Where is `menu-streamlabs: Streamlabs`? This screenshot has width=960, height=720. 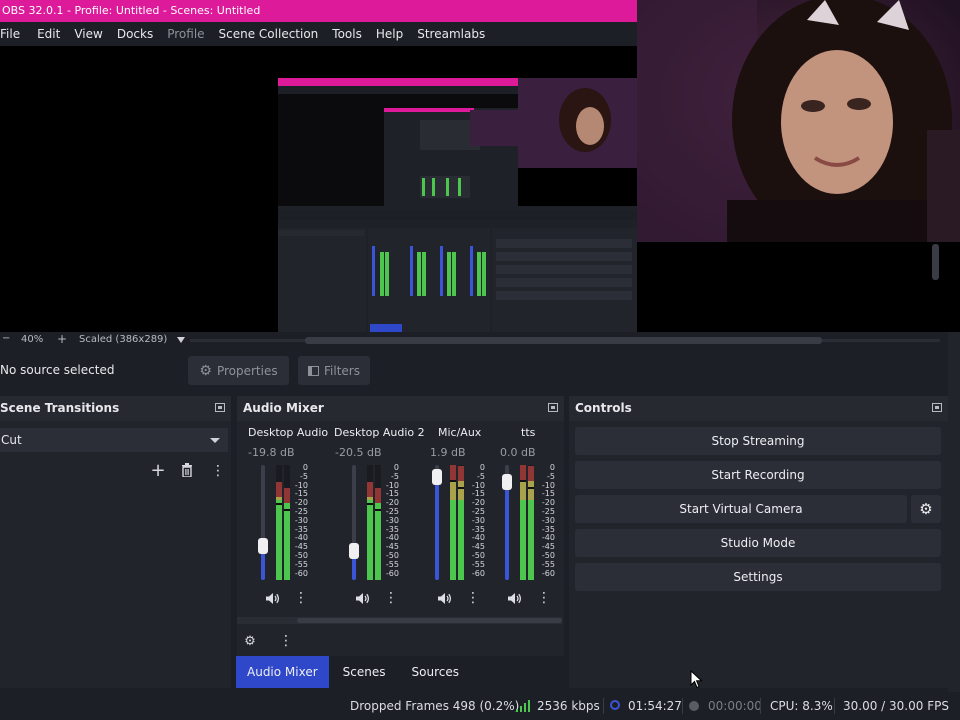
menu-streamlabs: Streamlabs is located at coordinates (455, 34).